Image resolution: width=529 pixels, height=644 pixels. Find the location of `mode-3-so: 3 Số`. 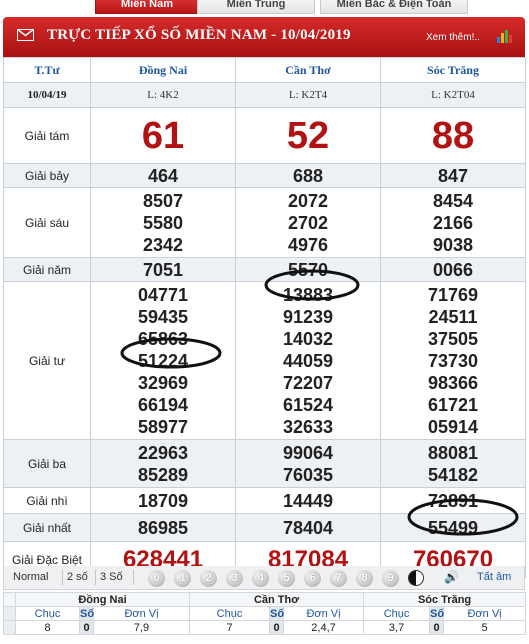

mode-3-so: 3 Số is located at coordinates (111, 577).